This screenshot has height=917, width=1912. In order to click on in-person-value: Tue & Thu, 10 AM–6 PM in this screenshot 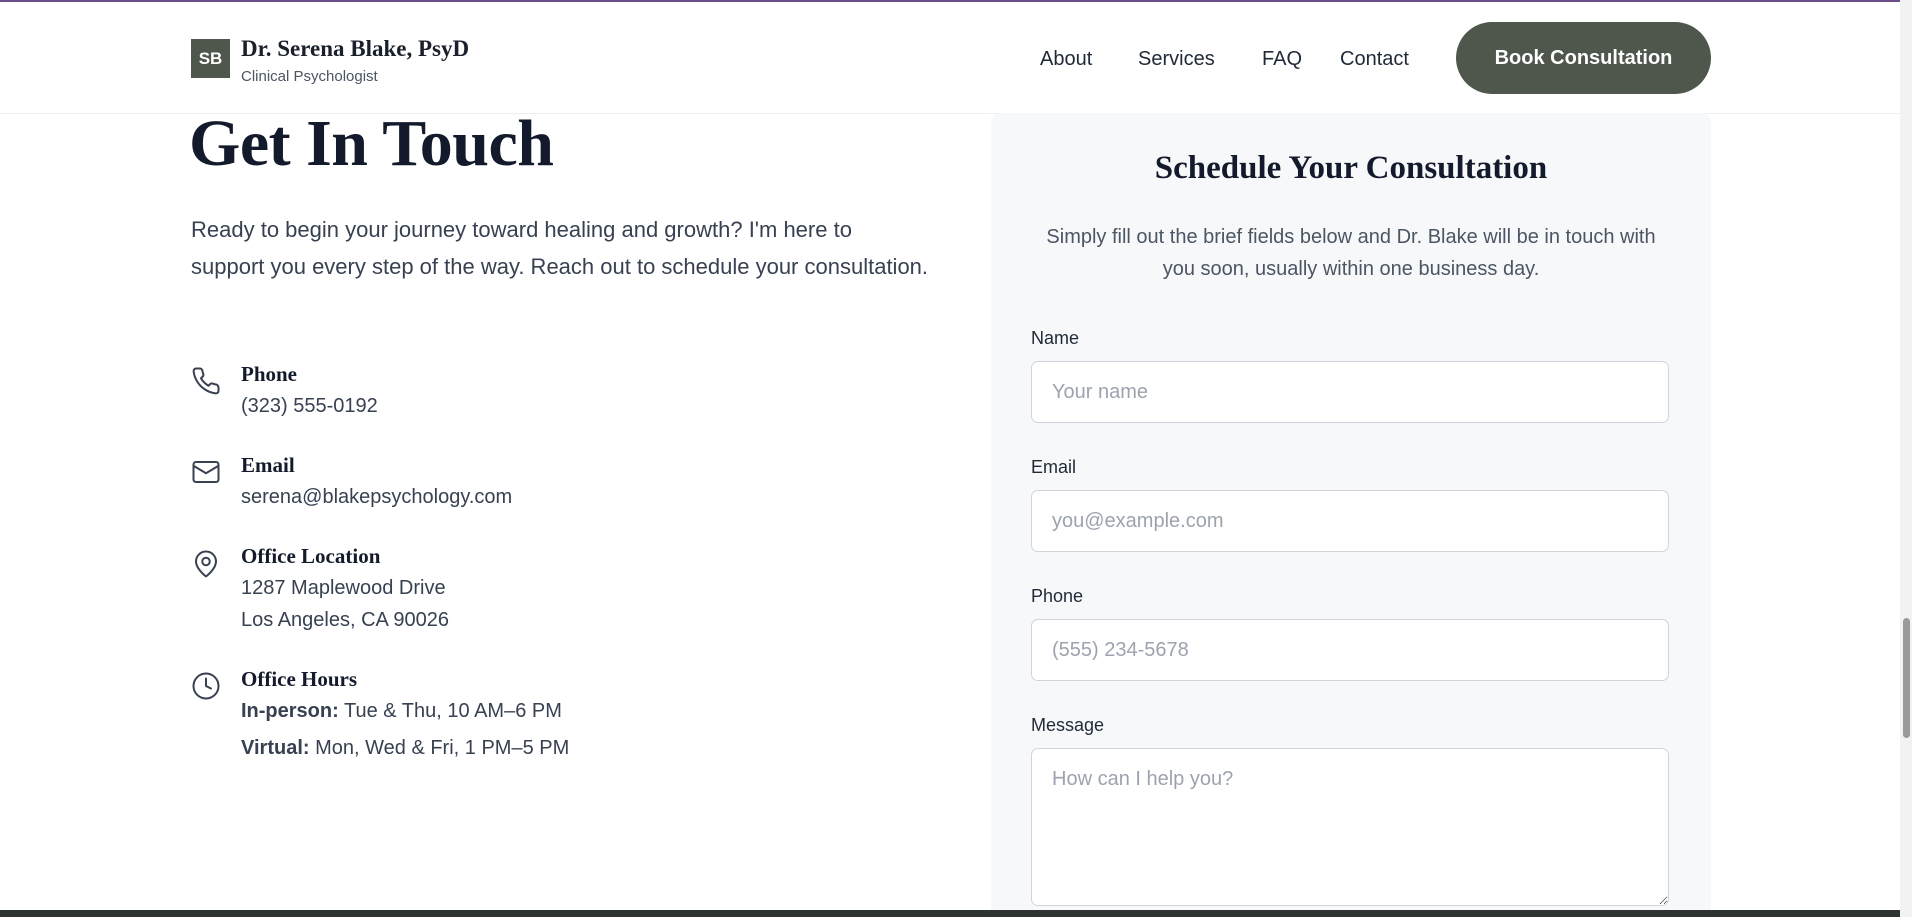, I will do `click(452, 711)`.